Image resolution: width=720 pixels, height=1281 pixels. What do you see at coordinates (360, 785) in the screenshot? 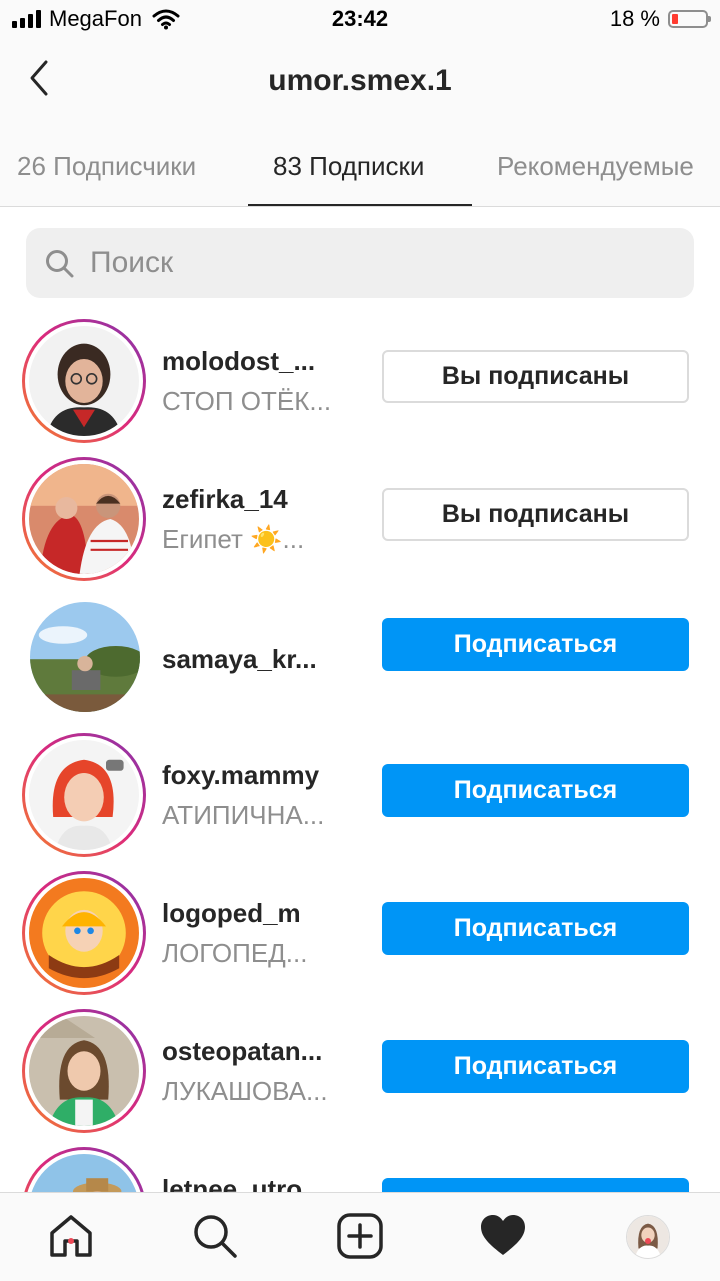
I see `list-item: foxy.mammy АТИПИЧНА... Подписаться` at bounding box center [360, 785].